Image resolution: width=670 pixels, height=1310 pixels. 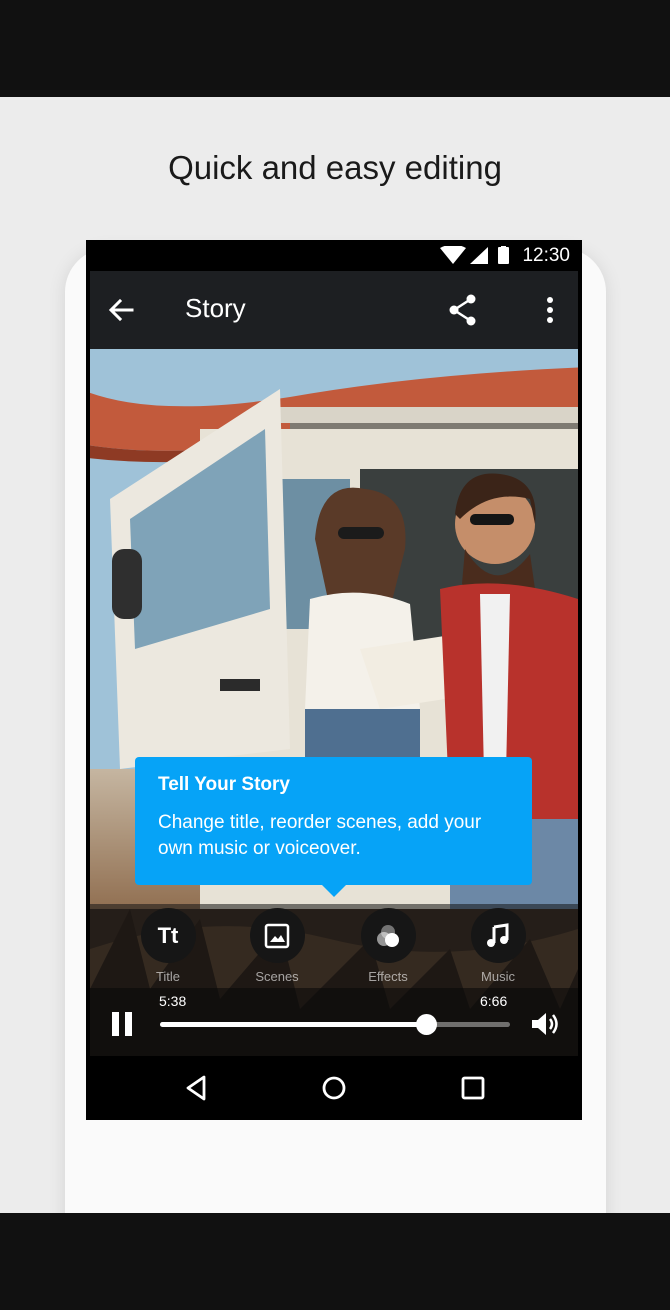 What do you see at coordinates (388, 976) in the screenshot?
I see `tool-effects-label: Effects` at bounding box center [388, 976].